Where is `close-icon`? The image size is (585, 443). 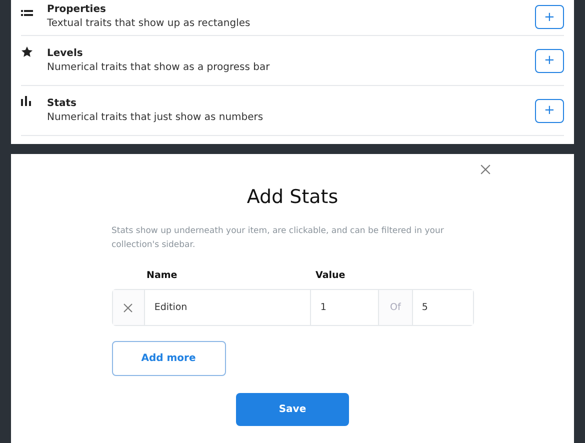 close-icon is located at coordinates (485, 169).